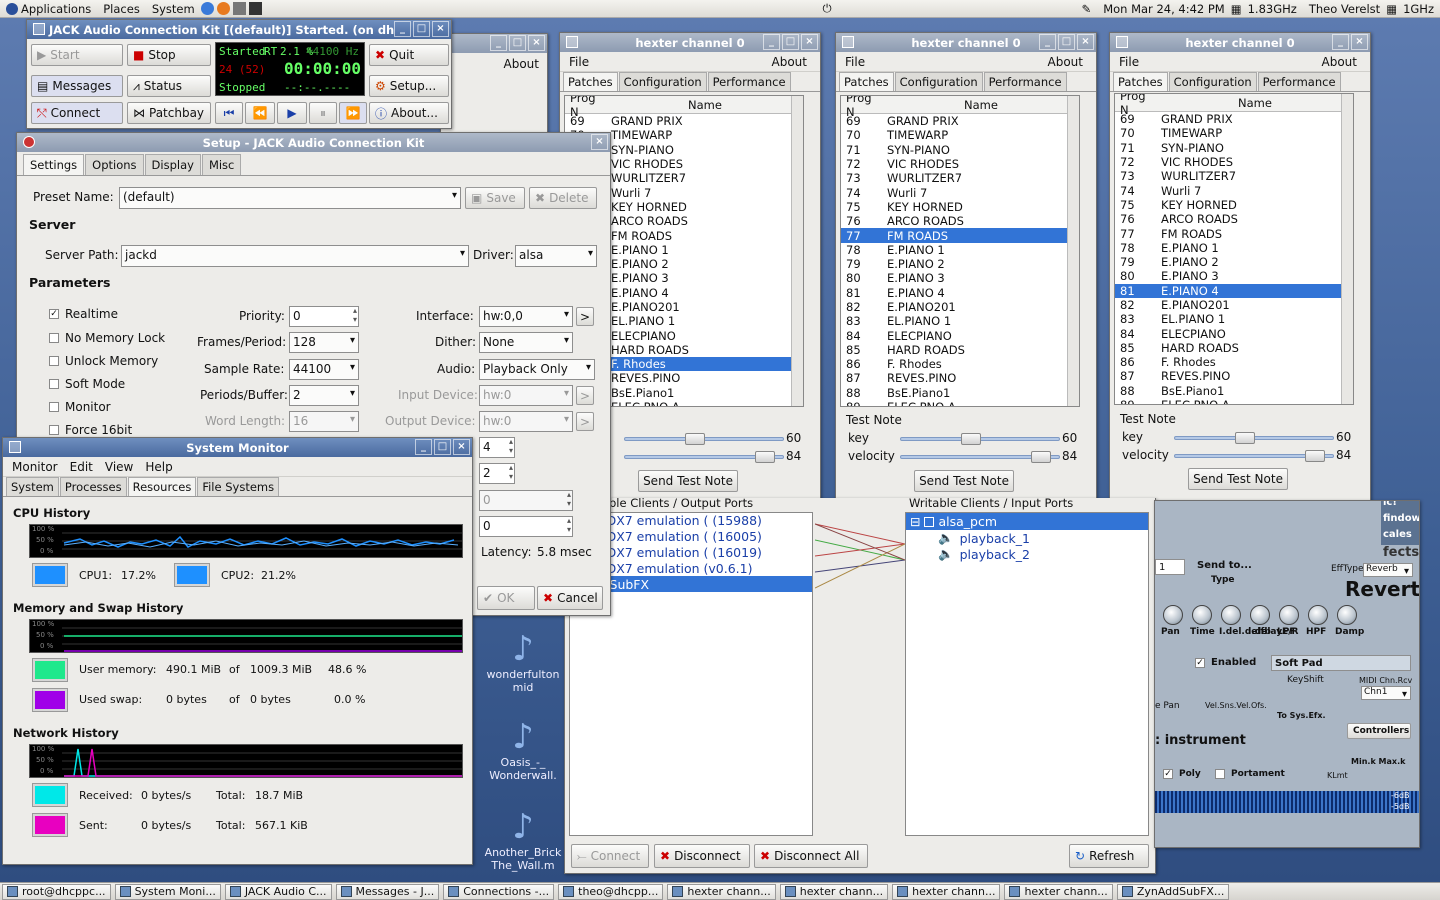 This screenshot has width=1440, height=900. I want to click on ok-button: ✔ OK, so click(506, 598).